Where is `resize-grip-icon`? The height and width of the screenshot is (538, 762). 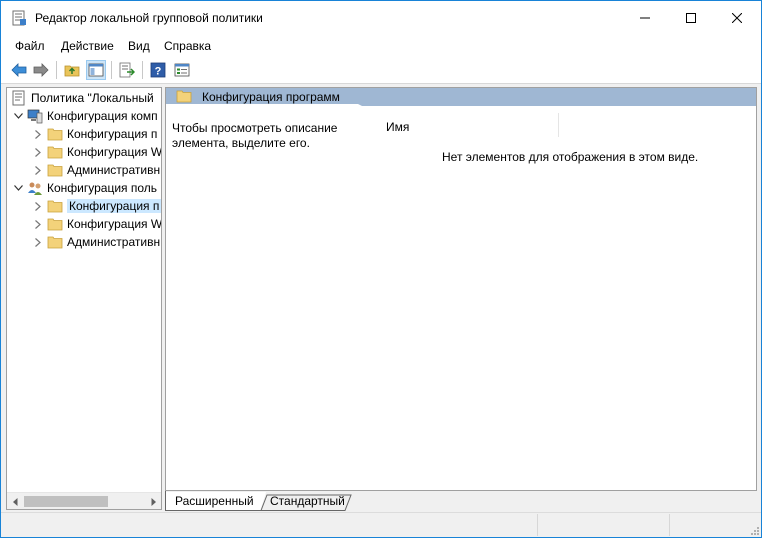 resize-grip-icon is located at coordinates (754, 530).